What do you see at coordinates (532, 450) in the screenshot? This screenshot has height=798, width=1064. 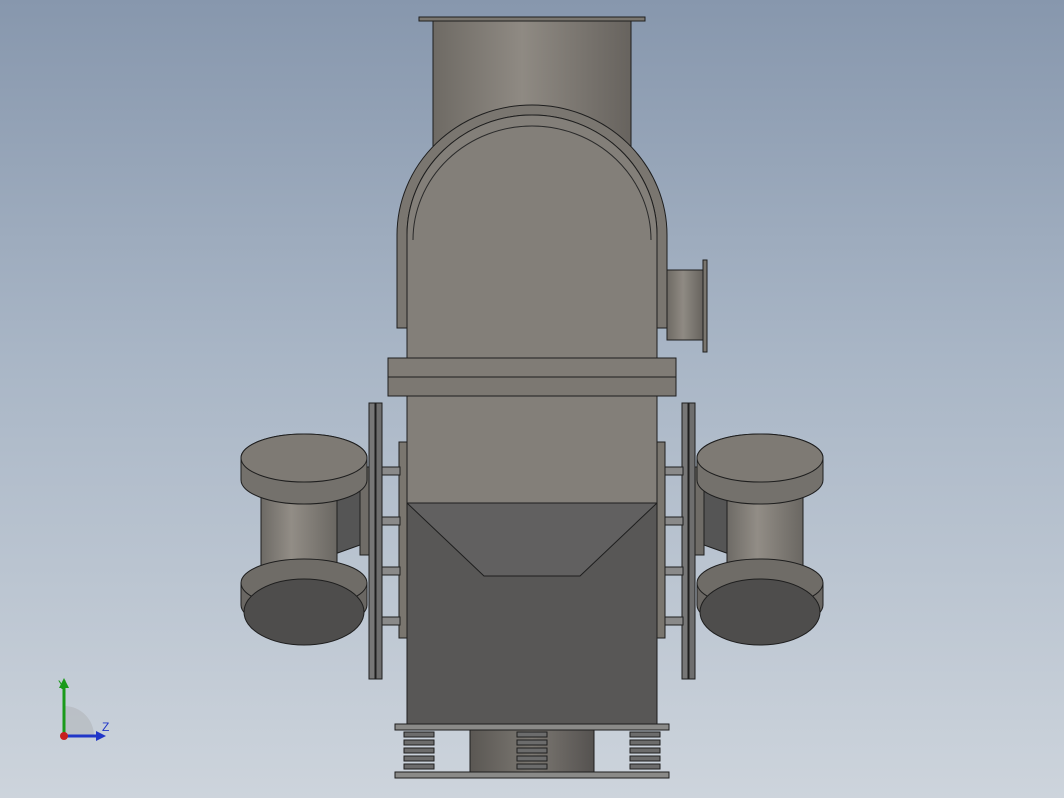 I see `trough-upper` at bounding box center [532, 450].